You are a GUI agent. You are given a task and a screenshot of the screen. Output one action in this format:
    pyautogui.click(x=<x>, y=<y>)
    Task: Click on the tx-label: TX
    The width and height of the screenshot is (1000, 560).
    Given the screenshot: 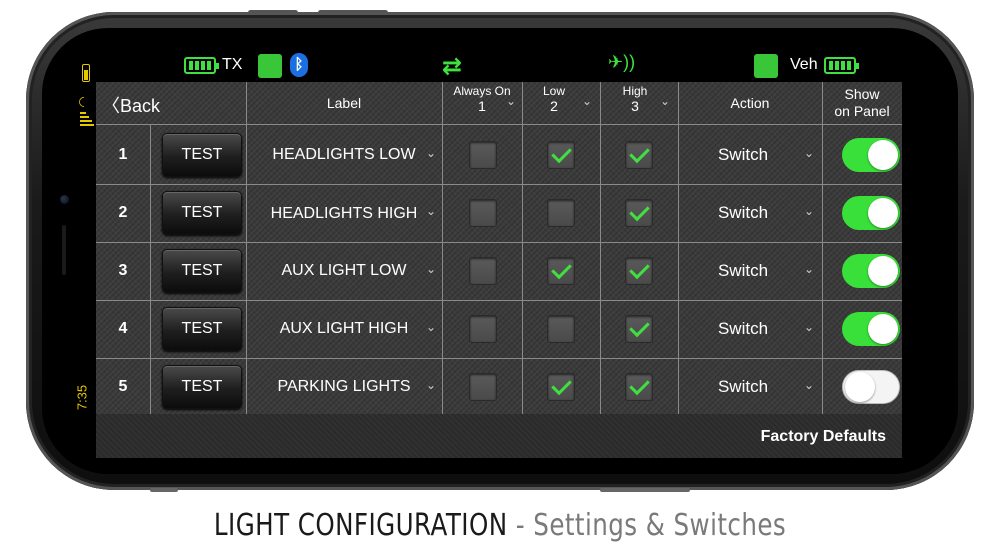 What is the action you would take?
    pyautogui.click(x=232, y=64)
    